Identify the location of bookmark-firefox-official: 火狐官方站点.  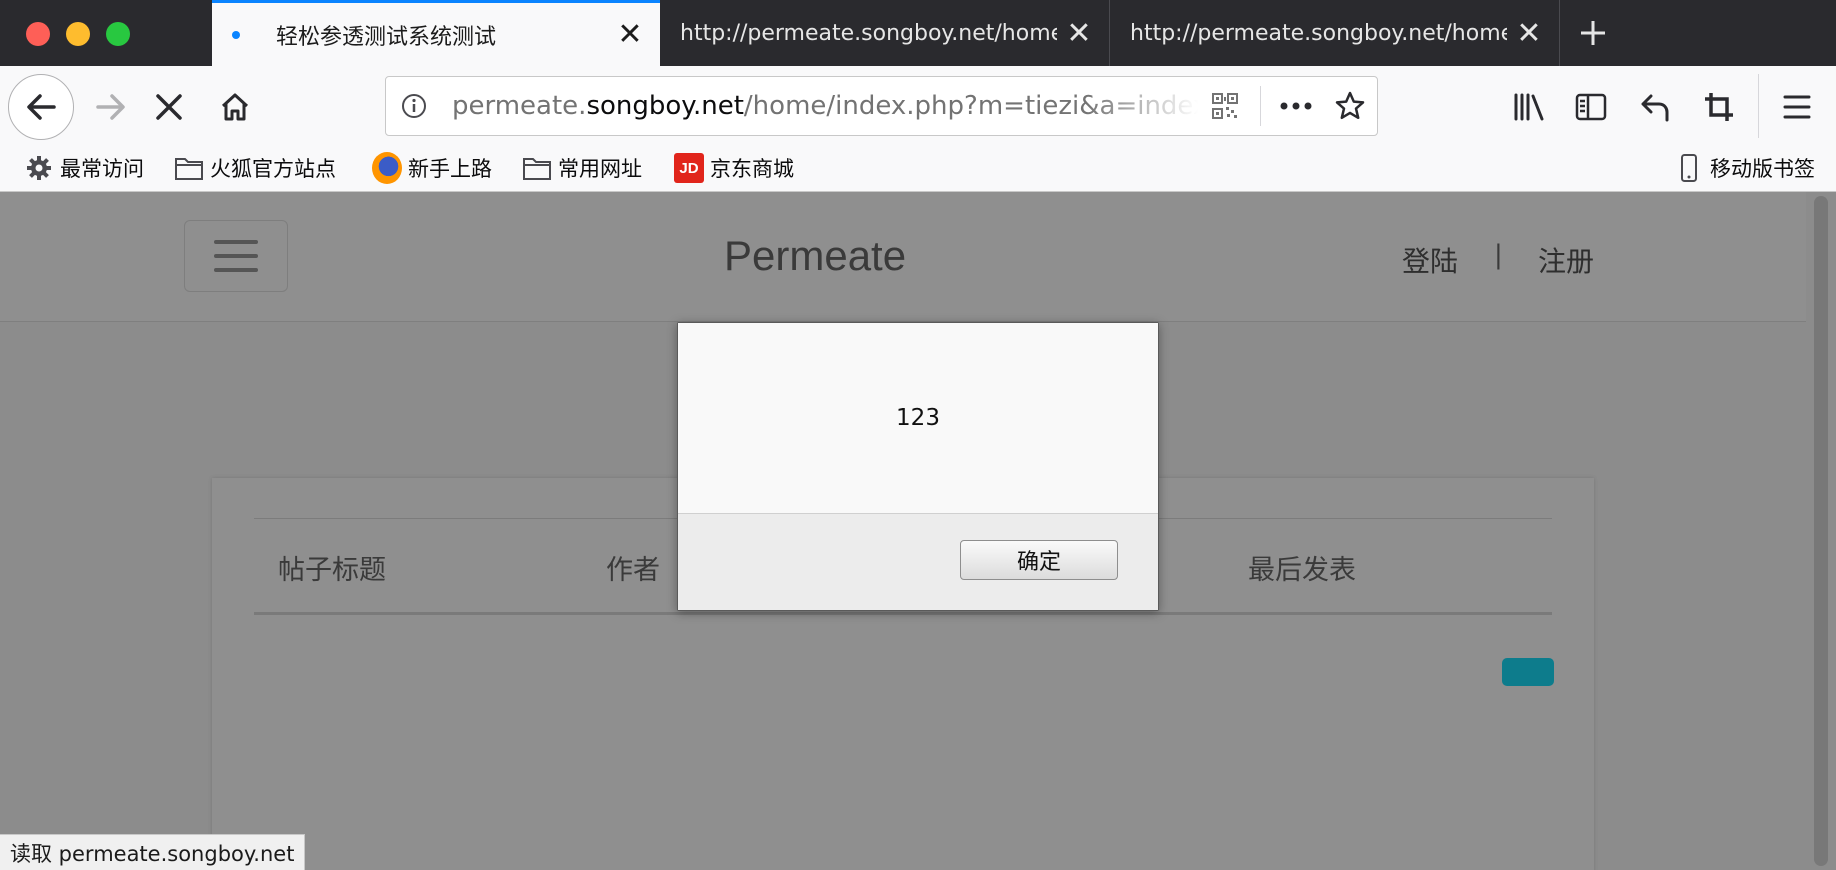
(255, 168).